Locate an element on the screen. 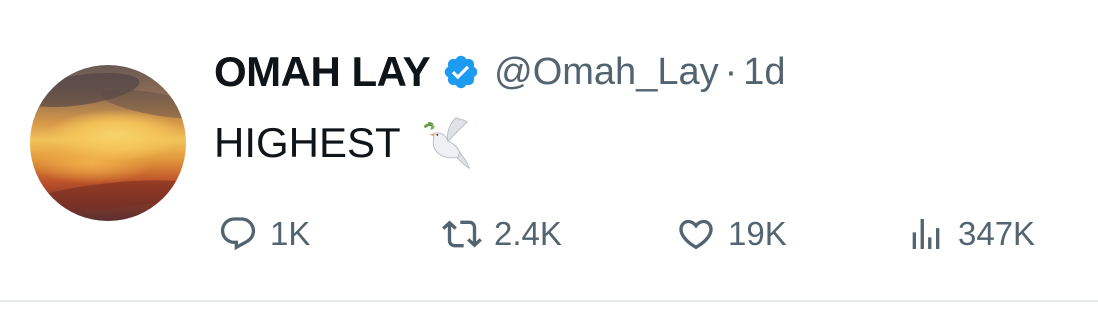 The width and height of the screenshot is (1098, 310). verified-badge-icon is located at coordinates (461, 72).